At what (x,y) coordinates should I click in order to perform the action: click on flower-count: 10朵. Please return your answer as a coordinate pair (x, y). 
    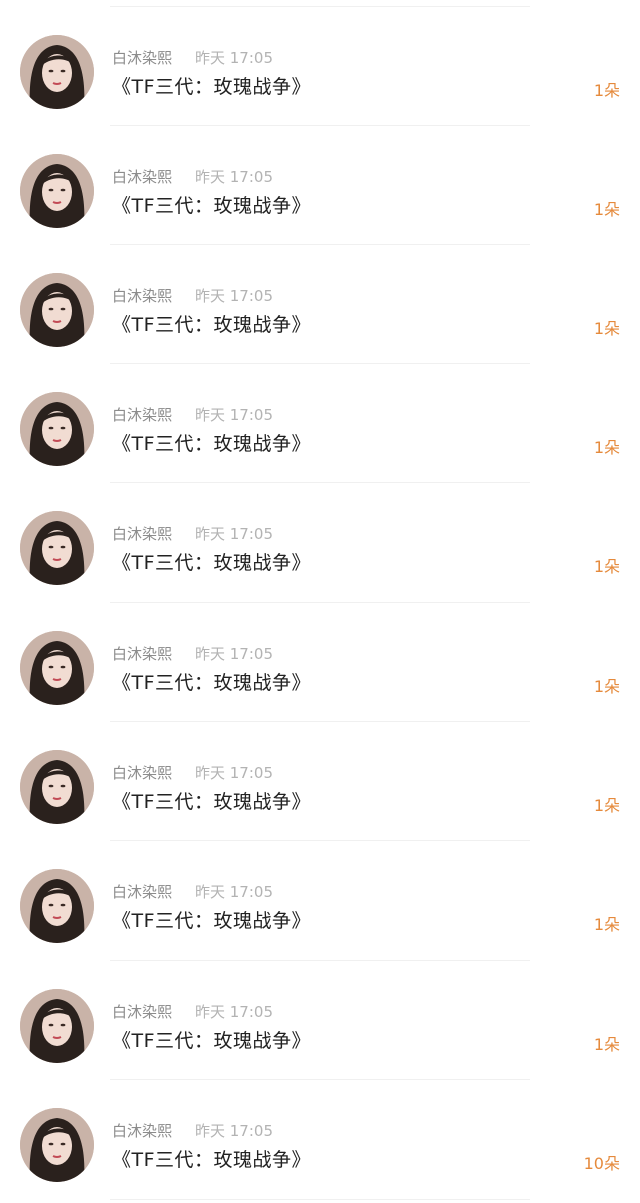
    Looking at the image, I should click on (601, 1163).